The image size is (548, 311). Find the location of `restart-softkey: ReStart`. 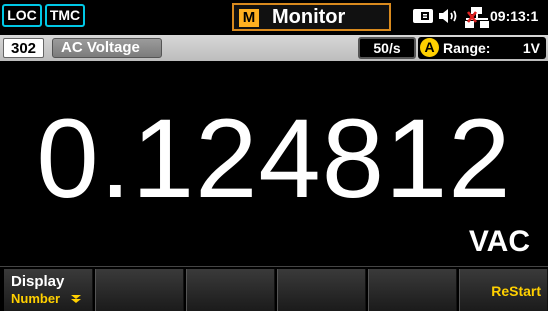

restart-softkey: ReStart is located at coordinates (503, 290).